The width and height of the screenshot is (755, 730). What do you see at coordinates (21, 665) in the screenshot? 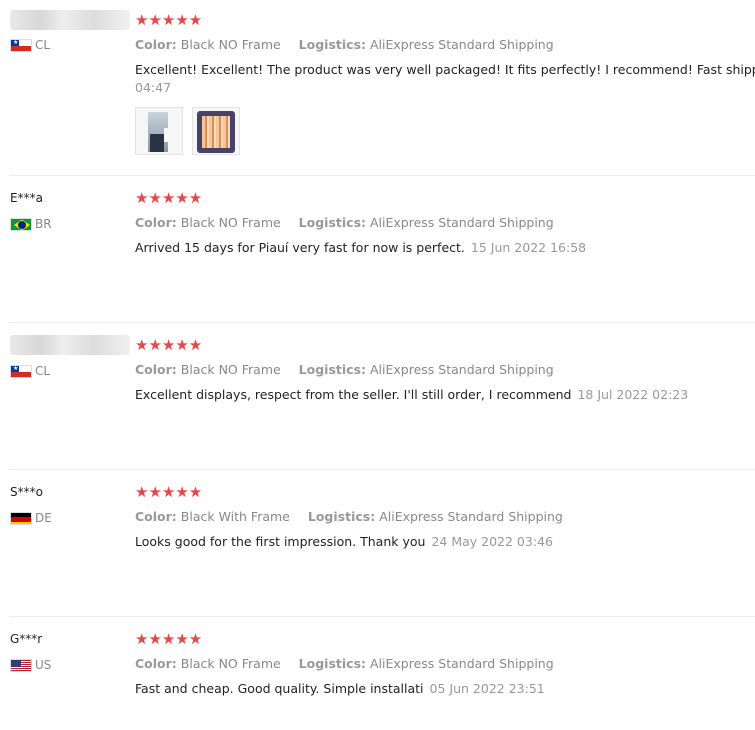
I see `us-flag-icon` at bounding box center [21, 665].